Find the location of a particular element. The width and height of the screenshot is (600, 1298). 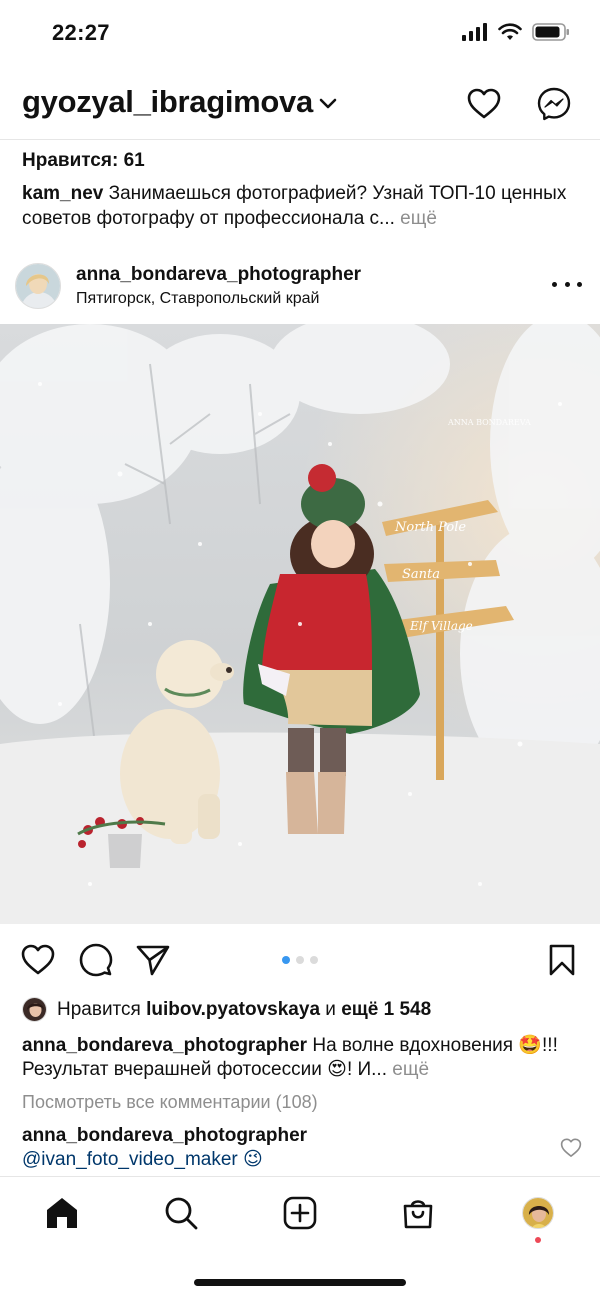

more-options-button is located at coordinates (567, 284).